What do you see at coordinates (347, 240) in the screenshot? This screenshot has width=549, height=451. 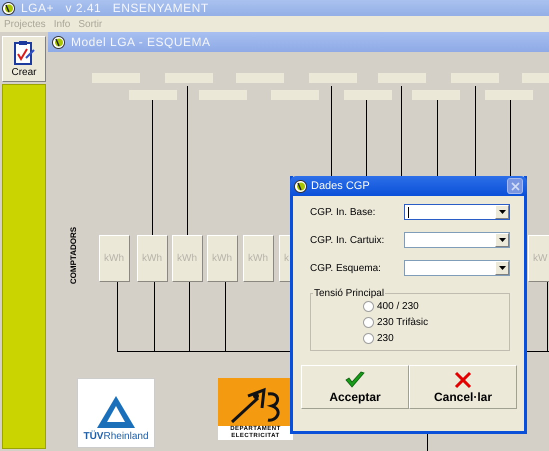 I see `field-label: CGP. In. Cartuix:` at bounding box center [347, 240].